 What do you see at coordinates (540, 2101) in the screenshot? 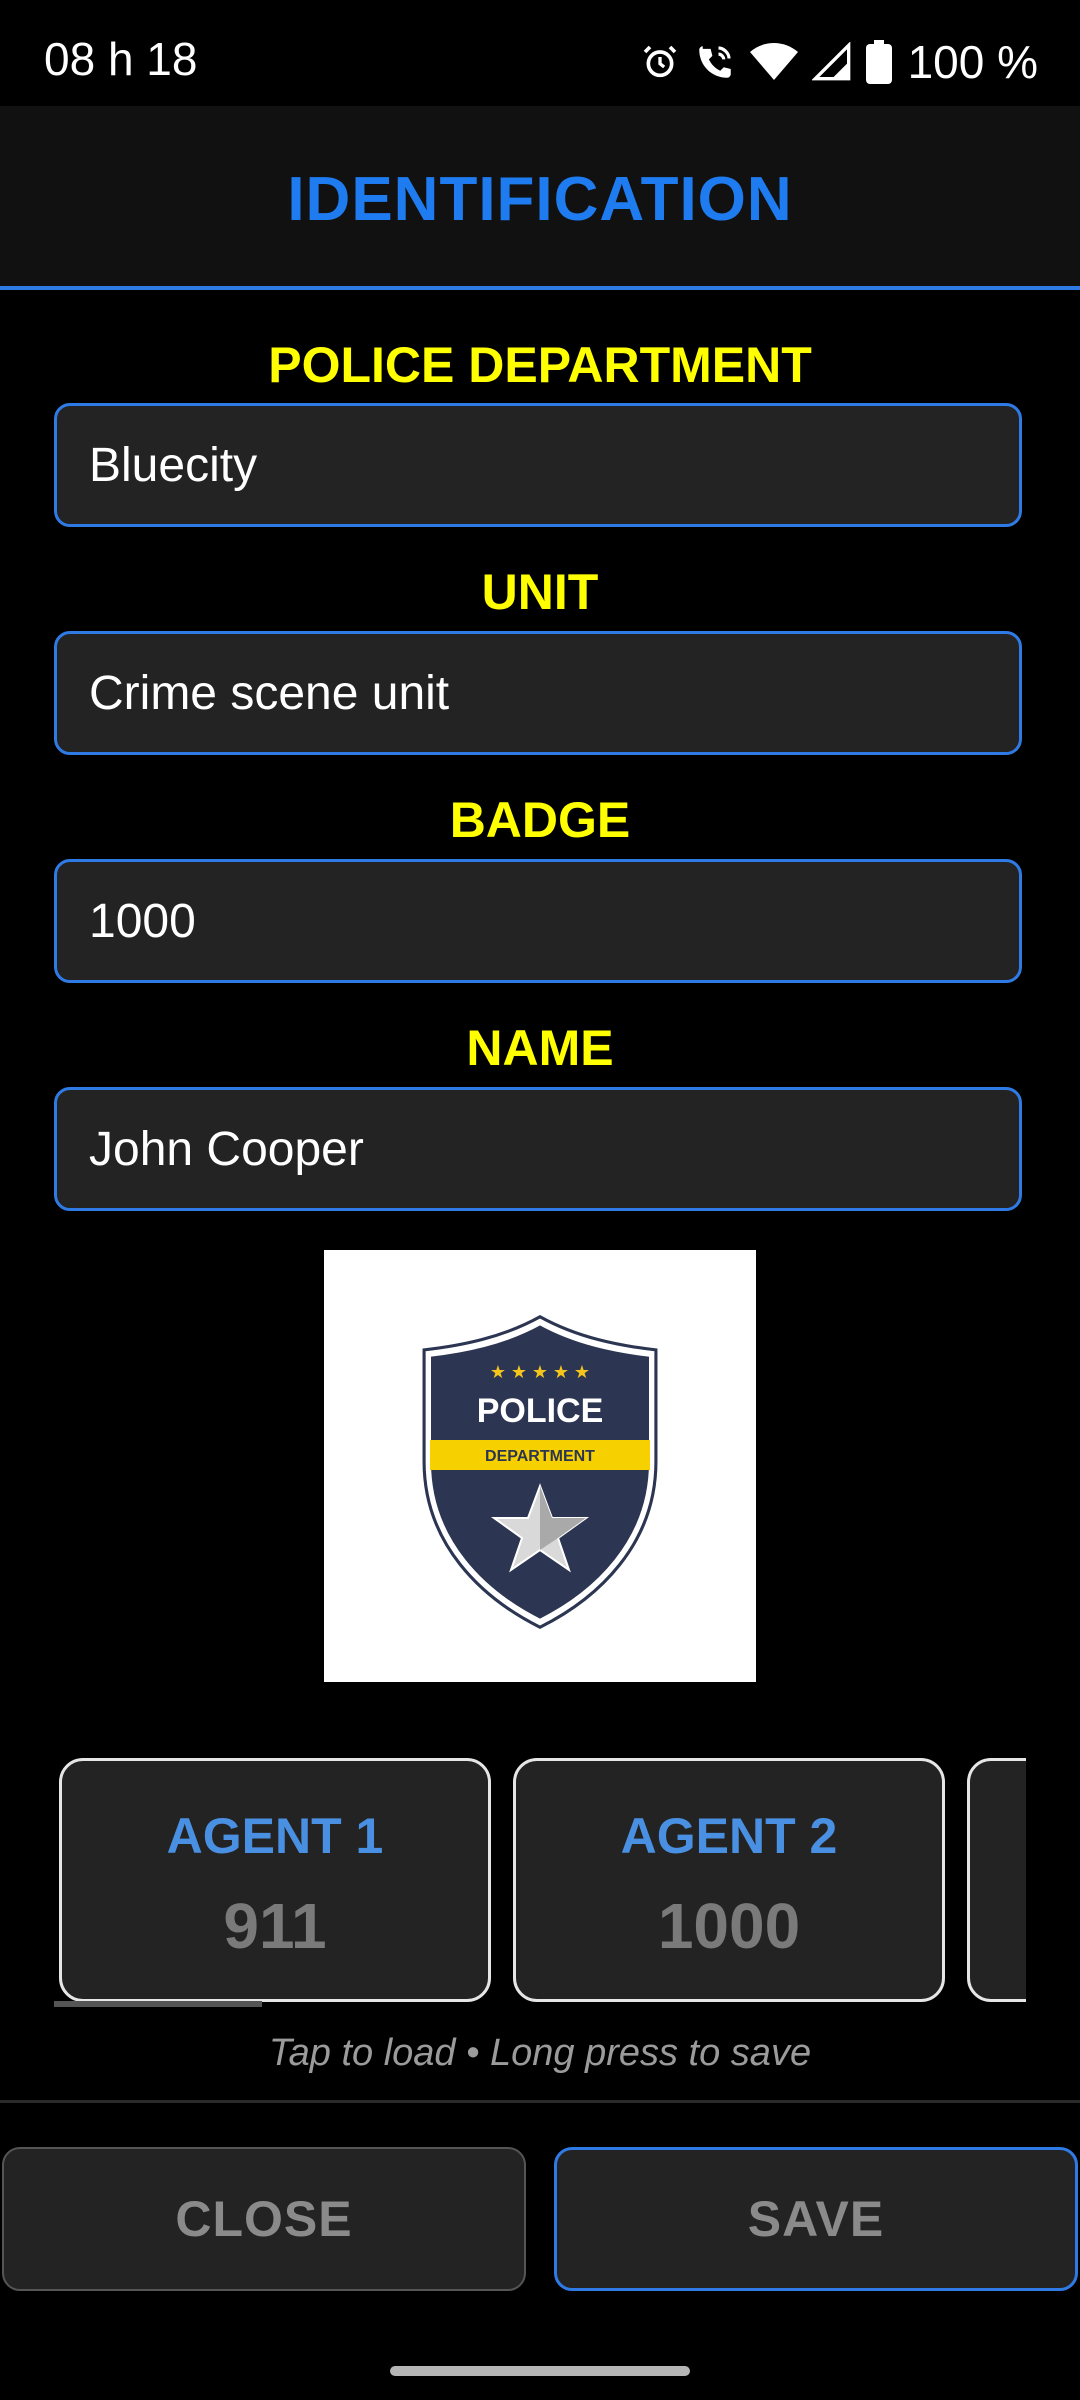
I see `divider` at bounding box center [540, 2101].